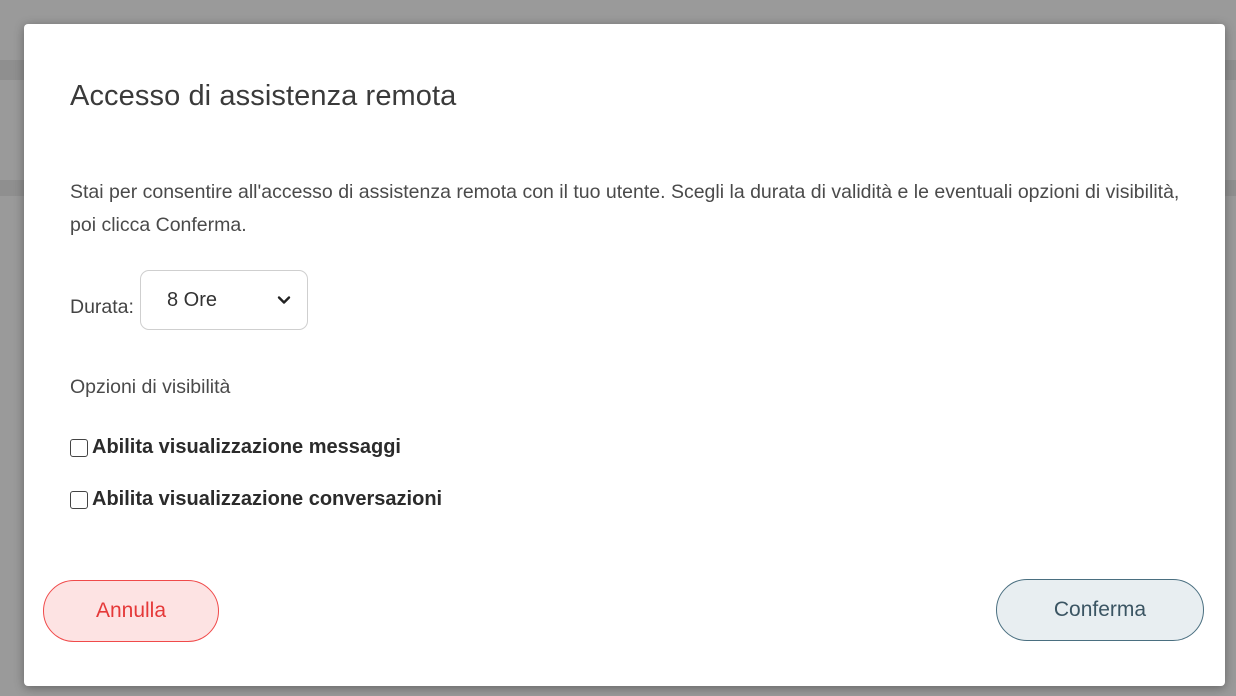  Describe the element at coordinates (79, 447) in the screenshot. I see `message-visibility-checkbox` at that location.